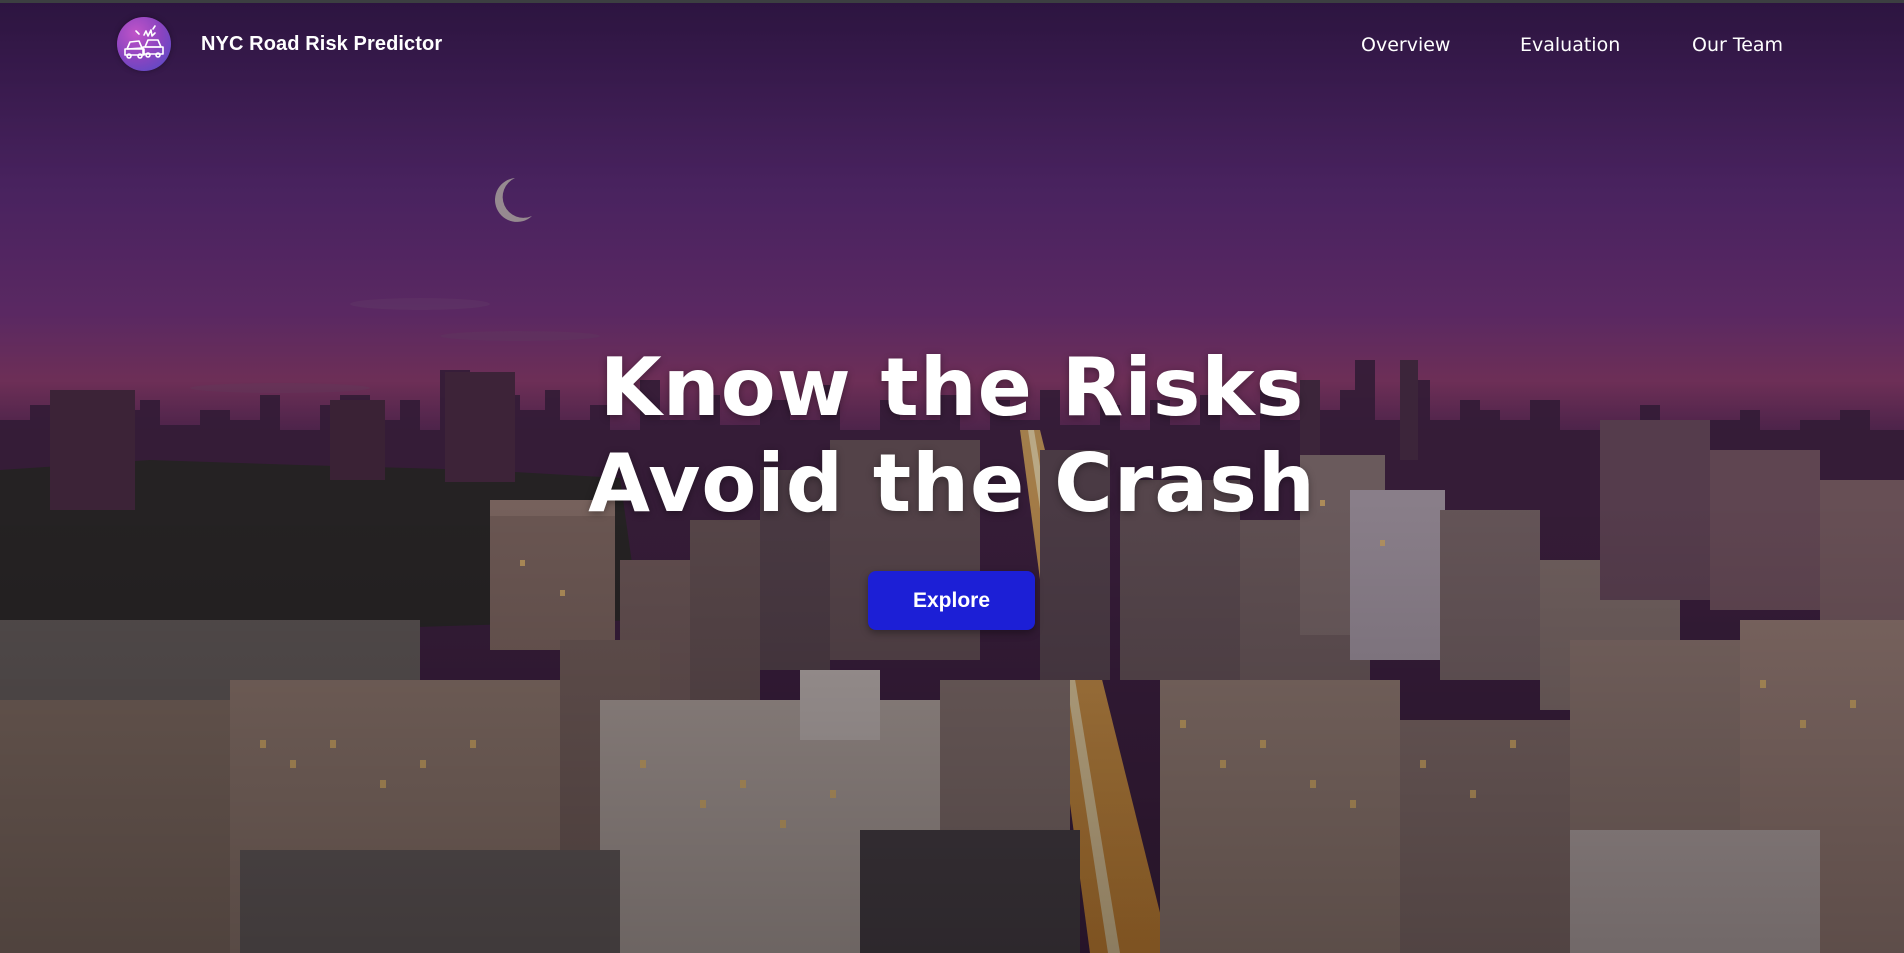 This screenshot has height=953, width=1904. What do you see at coordinates (1405, 45) in the screenshot?
I see `nav-overview: Overview` at bounding box center [1405, 45].